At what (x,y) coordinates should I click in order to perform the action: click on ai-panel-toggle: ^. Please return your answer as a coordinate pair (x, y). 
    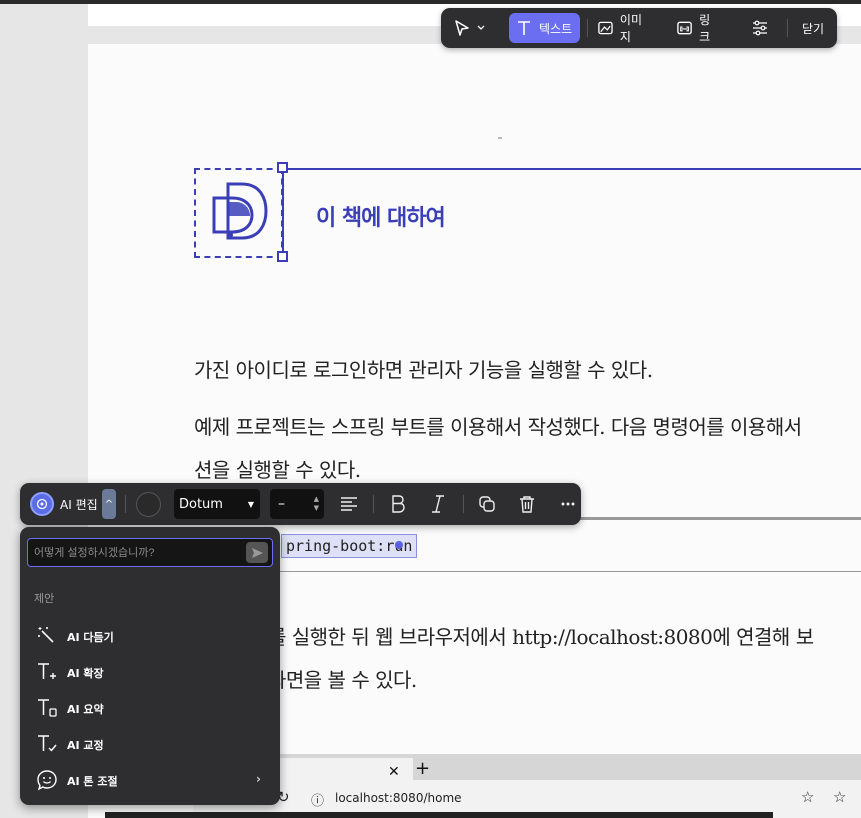
    Looking at the image, I should click on (109, 504).